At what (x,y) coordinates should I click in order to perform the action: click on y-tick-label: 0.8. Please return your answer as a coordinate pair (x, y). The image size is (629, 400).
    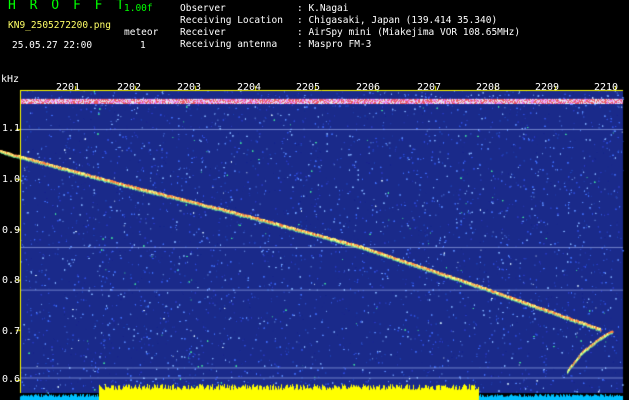
    Looking at the image, I should click on (11, 280).